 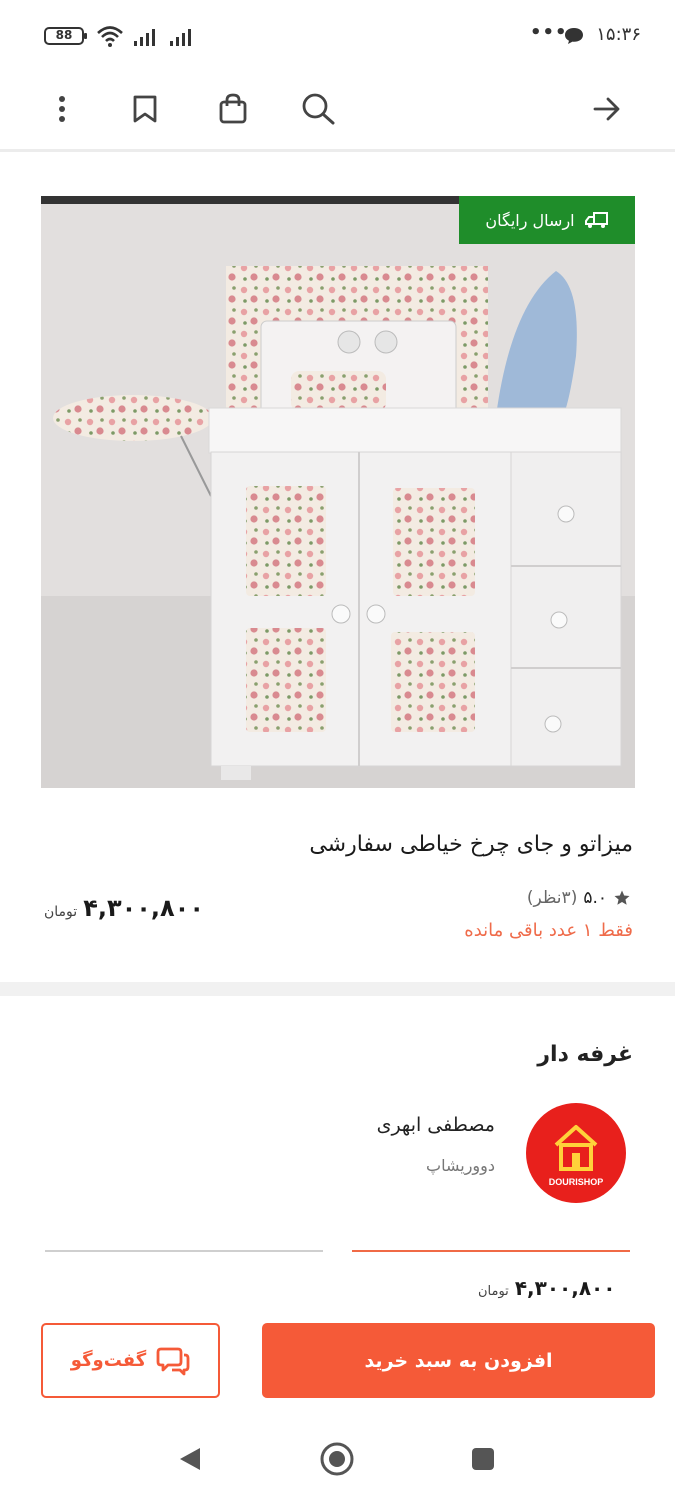 I want to click on footer-price-value: ۴,۳۰۰,۸۰۰, so click(x=565, y=1288).